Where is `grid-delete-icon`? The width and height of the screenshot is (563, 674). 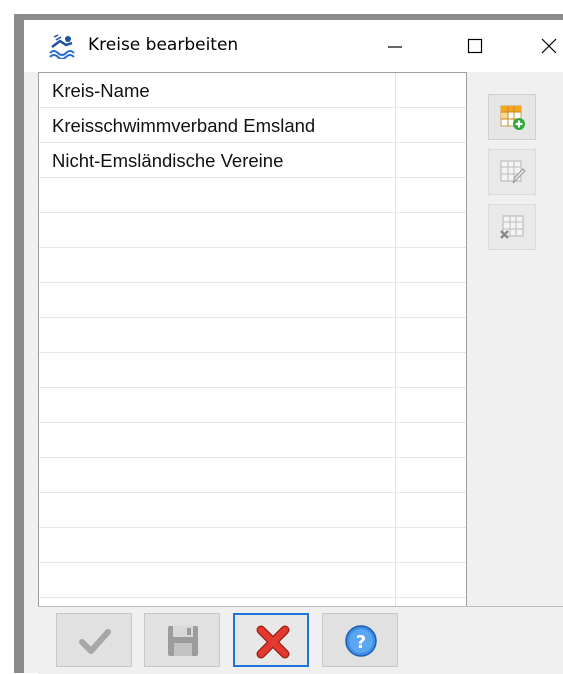
grid-delete-icon is located at coordinates (512, 227).